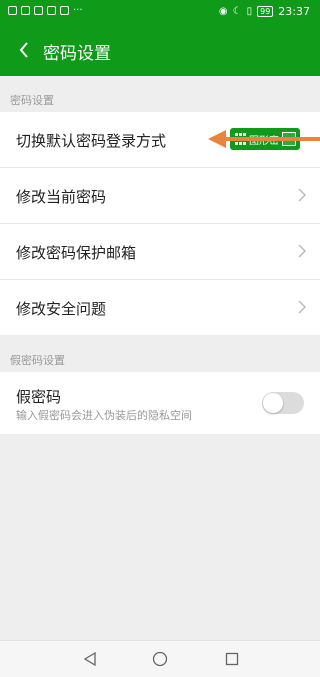 This screenshot has height=677, width=320. What do you see at coordinates (273, 403) in the screenshot?
I see `toggle-knob` at bounding box center [273, 403].